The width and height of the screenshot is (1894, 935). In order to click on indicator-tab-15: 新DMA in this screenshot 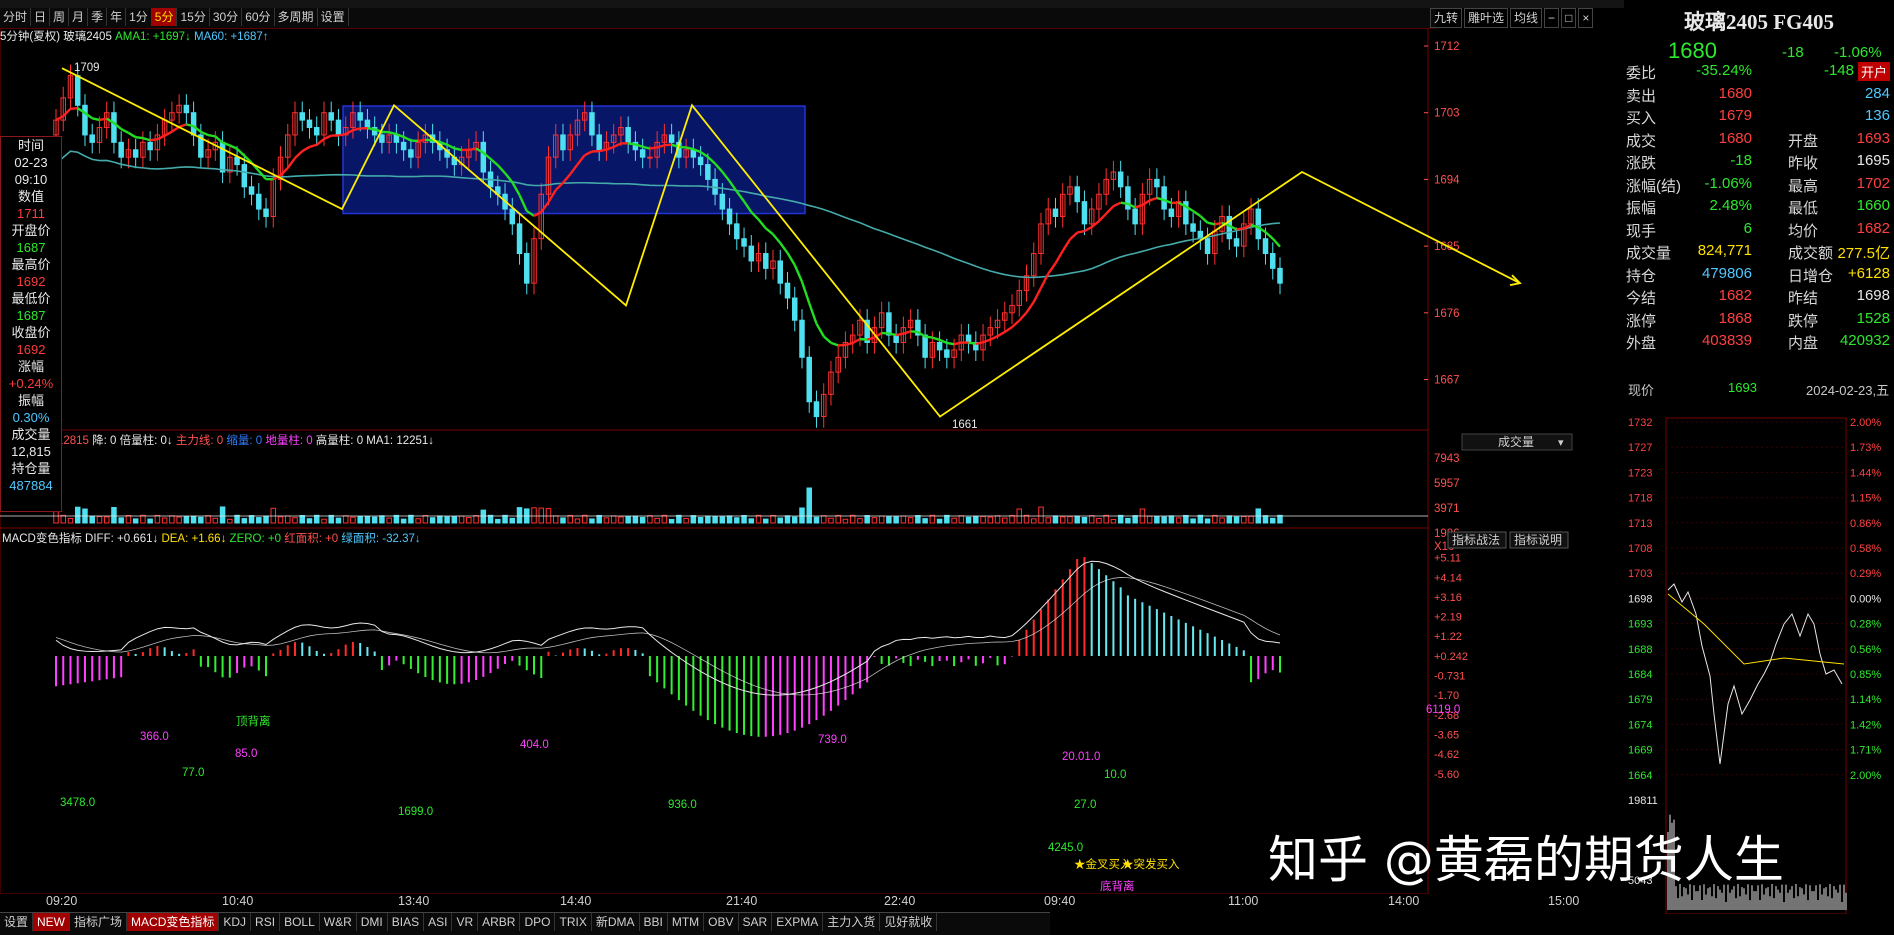, I will do `click(616, 922)`.